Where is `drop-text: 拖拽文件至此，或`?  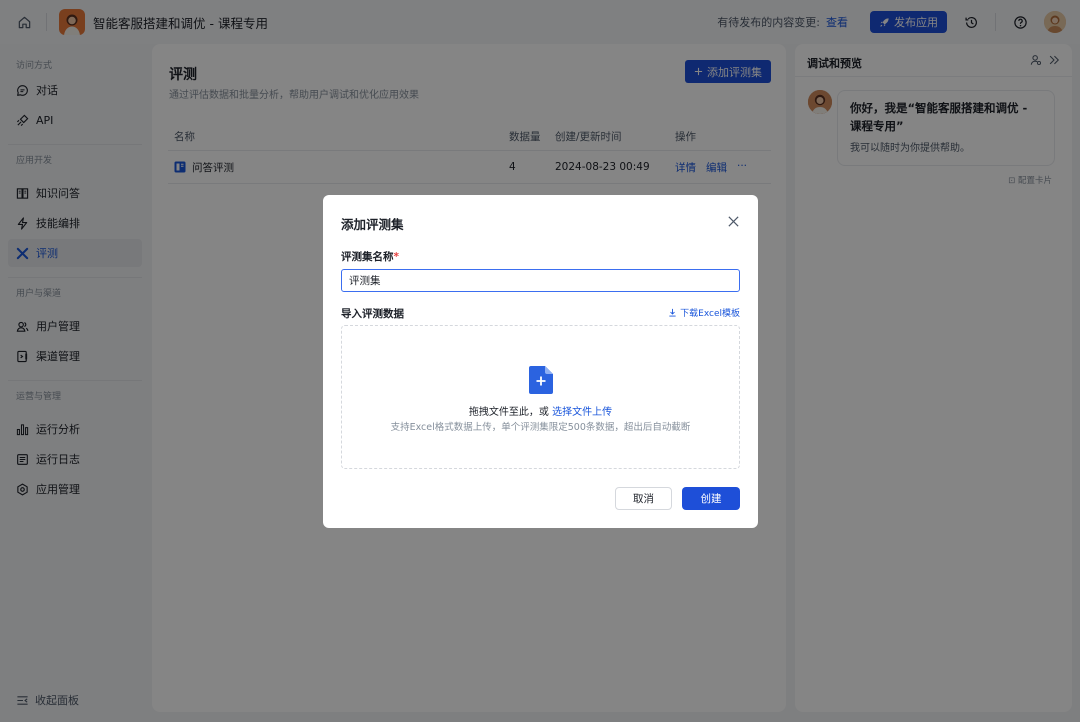 drop-text: 拖拽文件至此，或 is located at coordinates (508, 412).